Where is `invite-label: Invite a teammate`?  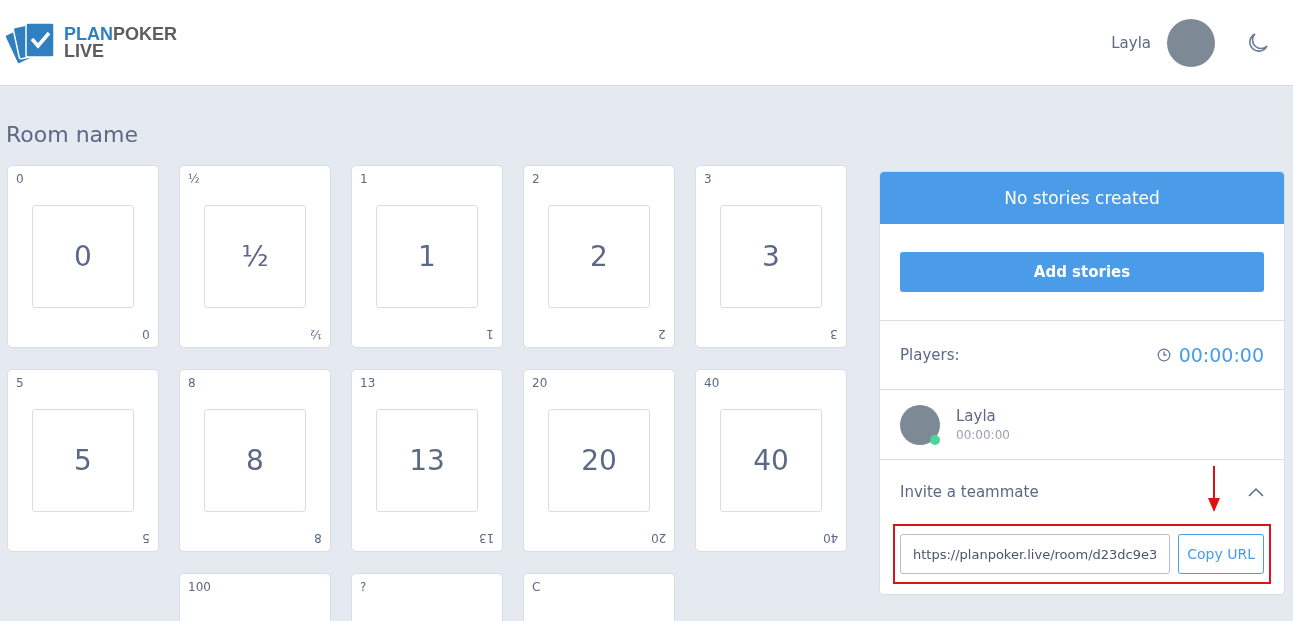 invite-label: Invite a teammate is located at coordinates (969, 492).